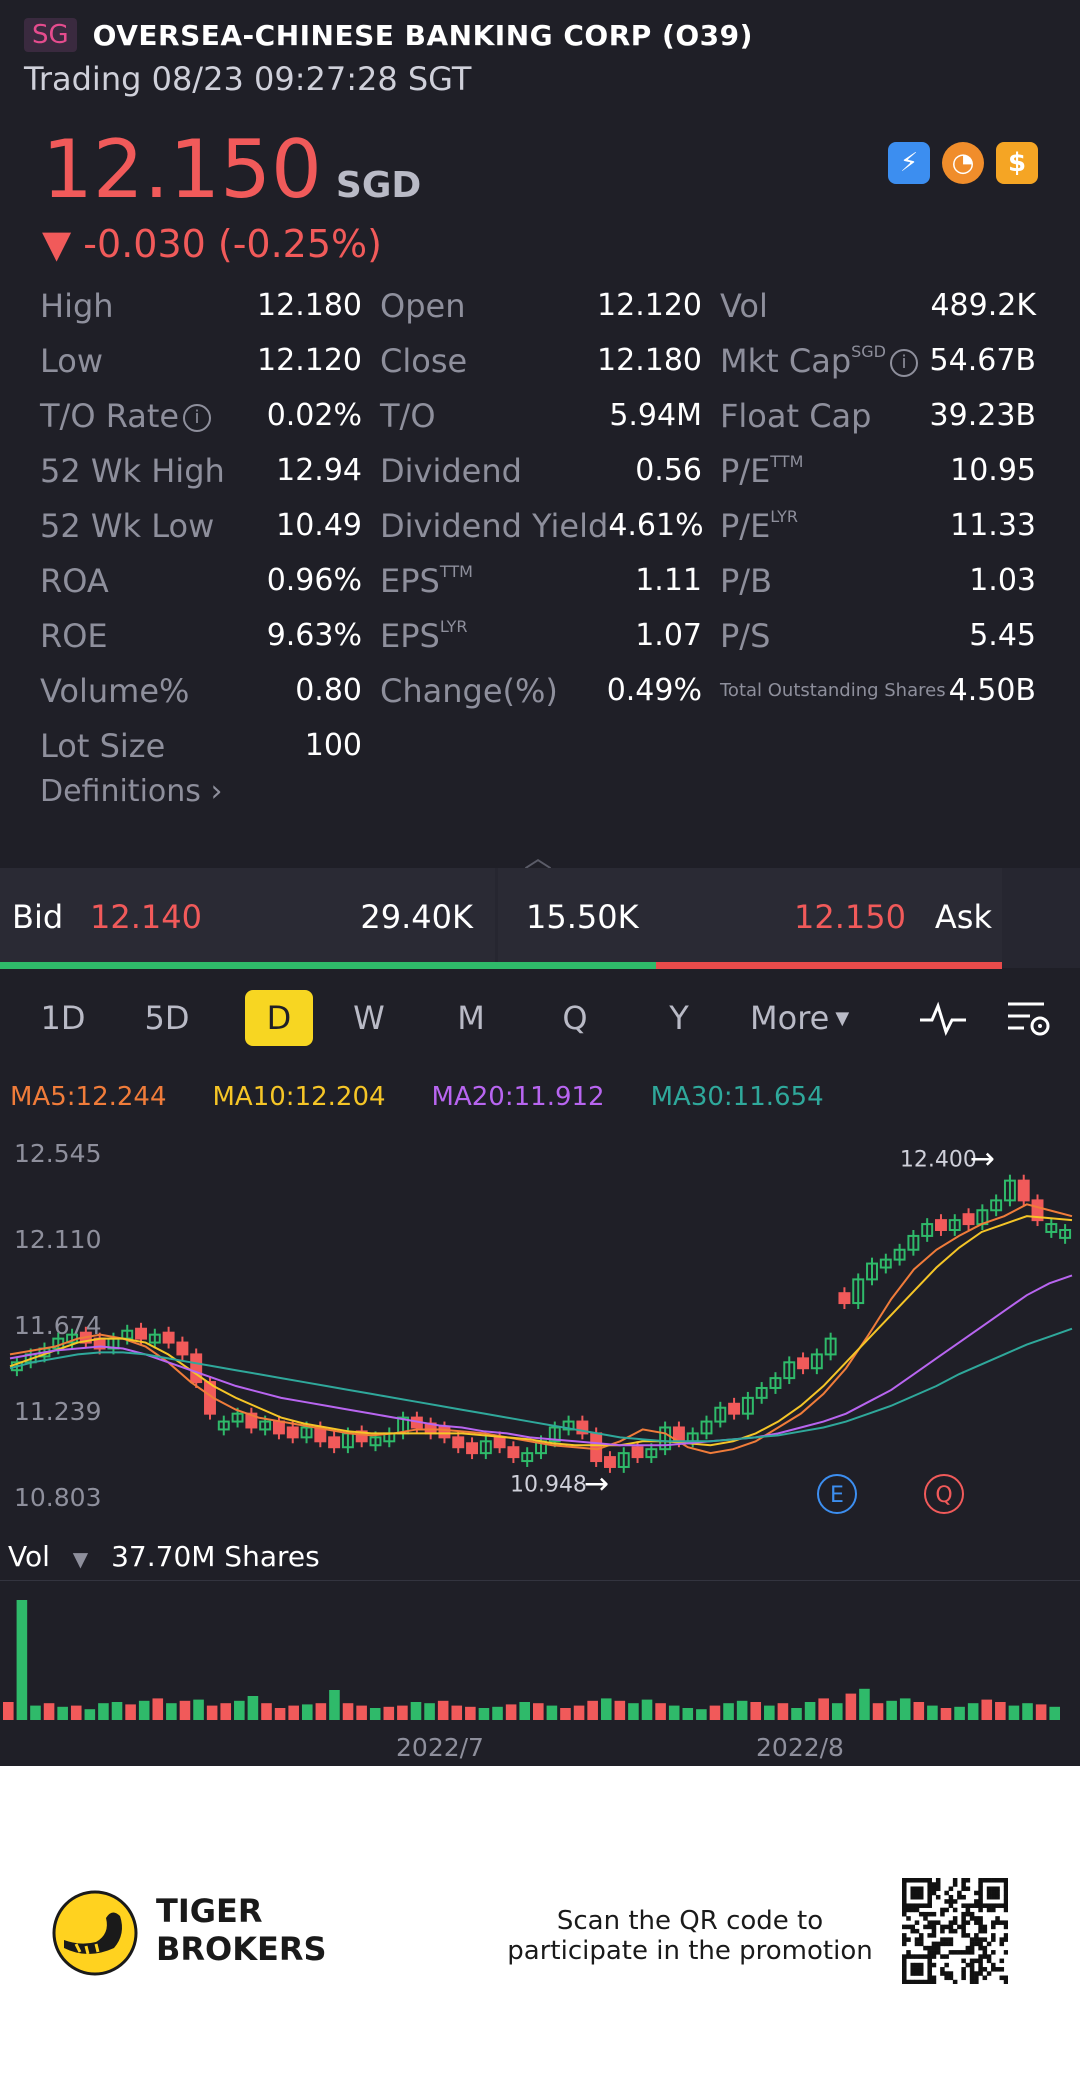  What do you see at coordinates (57, 1411) in the screenshot?
I see `y-tick-label: 11.239` at bounding box center [57, 1411].